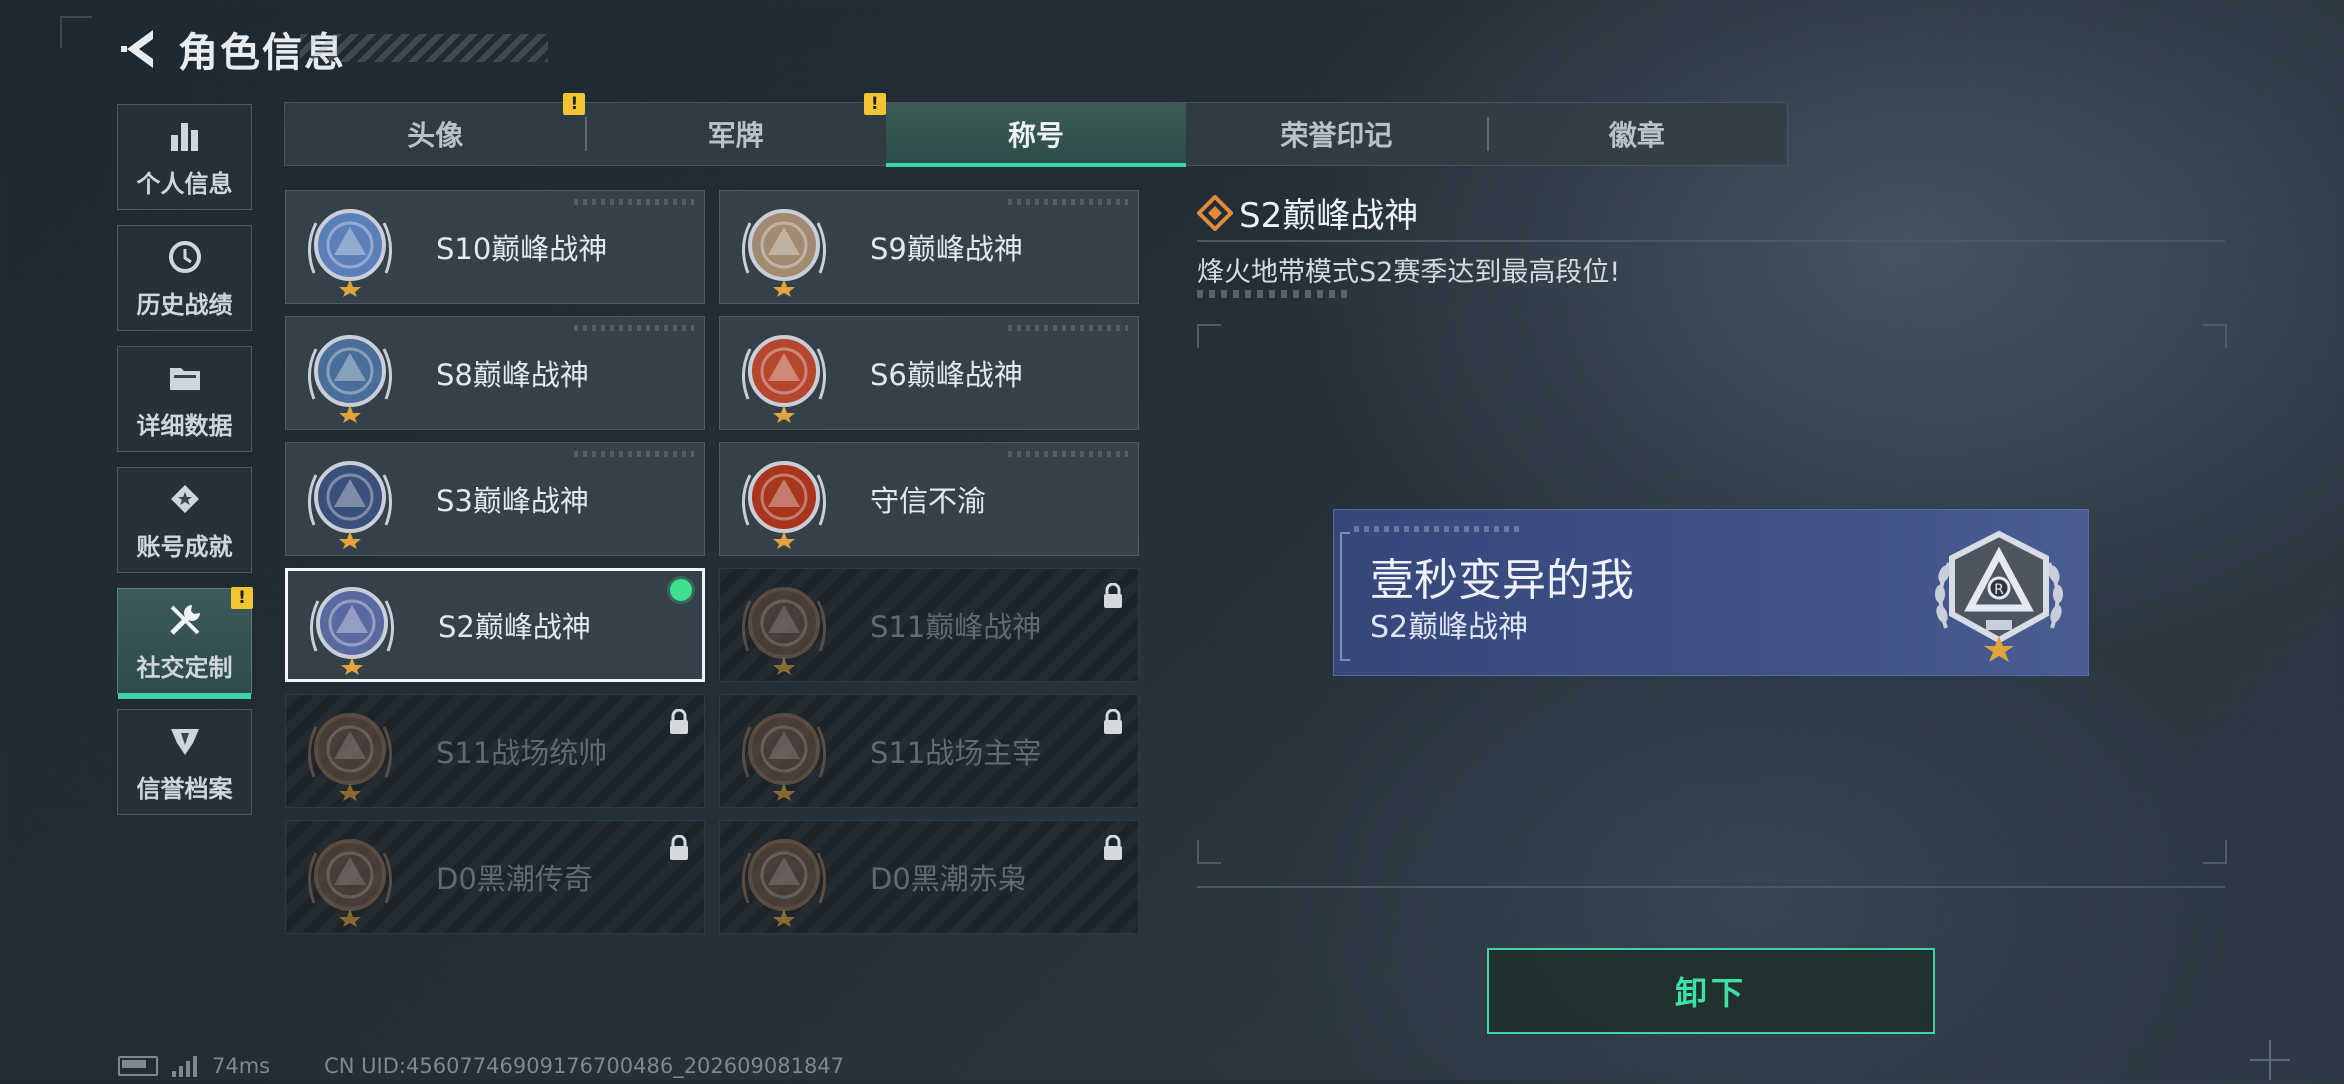 The height and width of the screenshot is (1084, 2344). What do you see at coordinates (185, 643) in the screenshot?
I see `sidebar-item-social-custom: 社交定制 !` at bounding box center [185, 643].